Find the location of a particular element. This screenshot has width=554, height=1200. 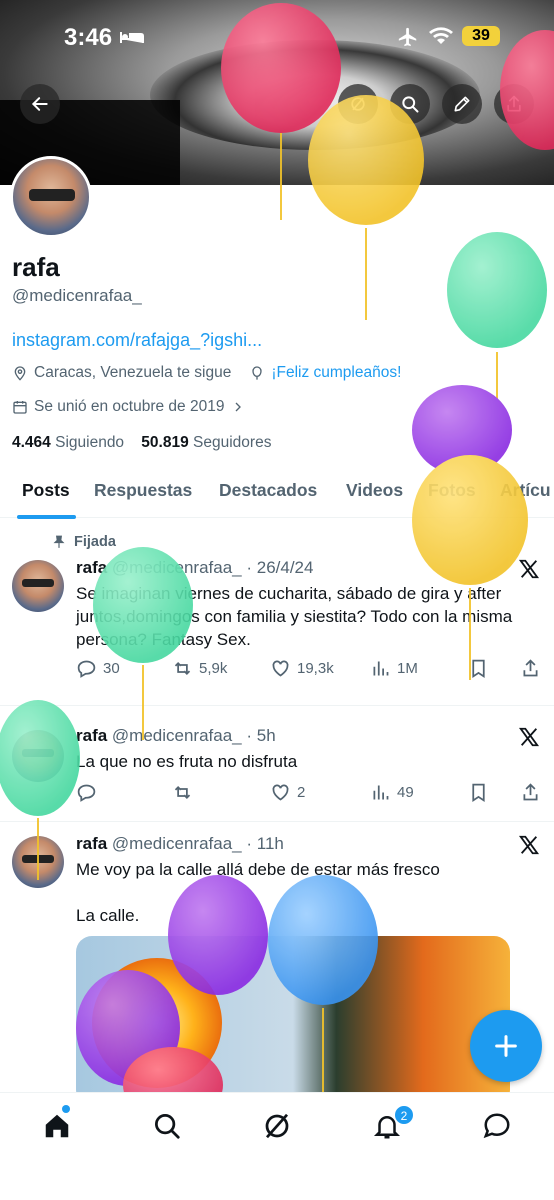

tab-destacados: Destacados is located at coordinates (268, 490).